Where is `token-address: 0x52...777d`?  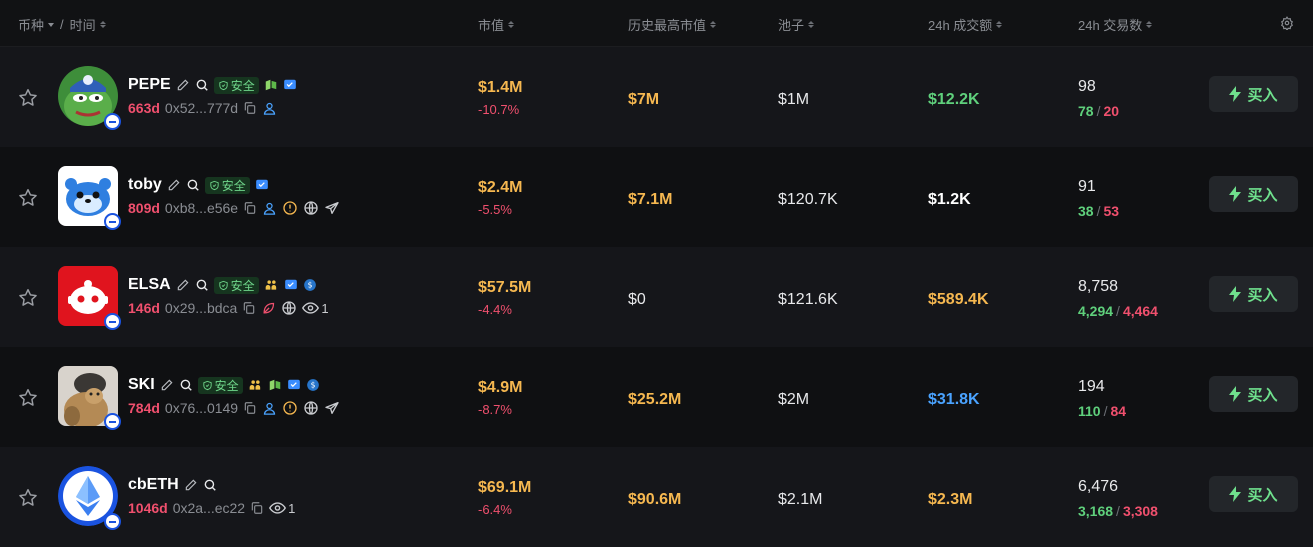 token-address: 0x52...777d is located at coordinates (201, 108).